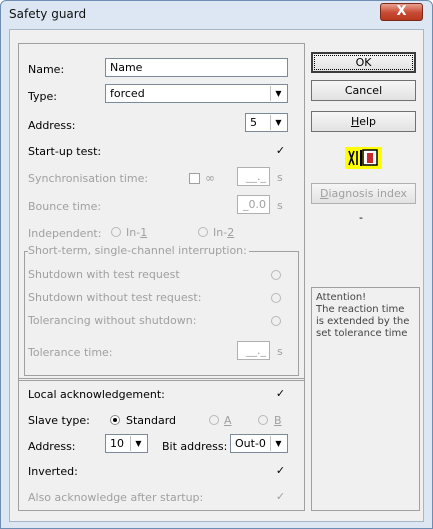 The width and height of the screenshot is (433, 529). Describe the element at coordinates (280, 351) in the screenshot. I see `tolerance-time-unit: s` at that location.